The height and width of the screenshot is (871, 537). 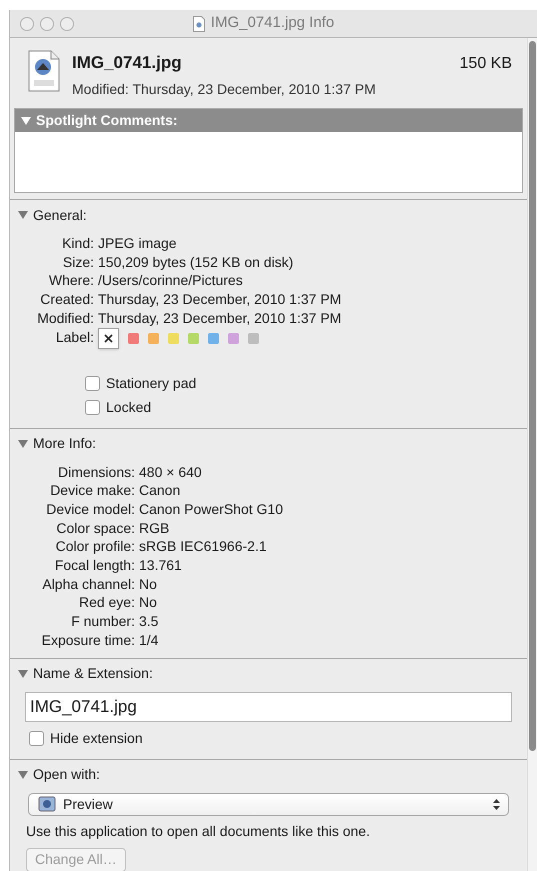 I want to click on no-label-button, so click(x=108, y=339).